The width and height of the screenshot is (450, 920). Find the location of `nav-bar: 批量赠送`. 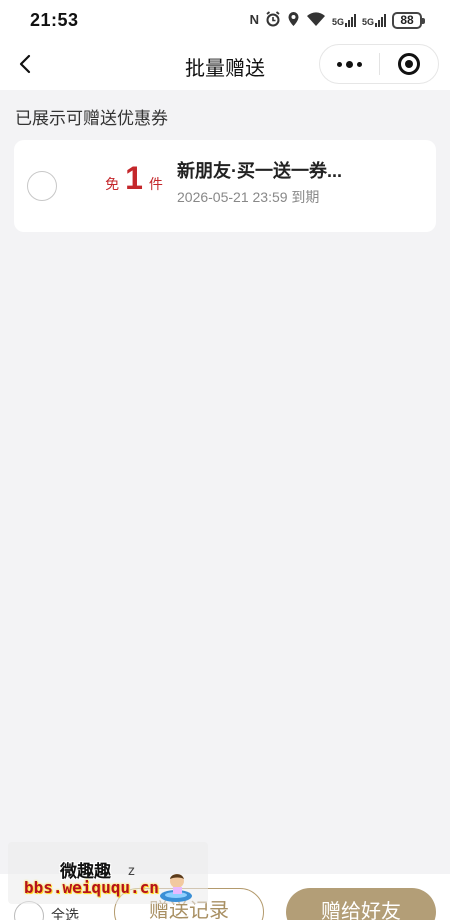

nav-bar: 批量赠送 is located at coordinates (225, 65).